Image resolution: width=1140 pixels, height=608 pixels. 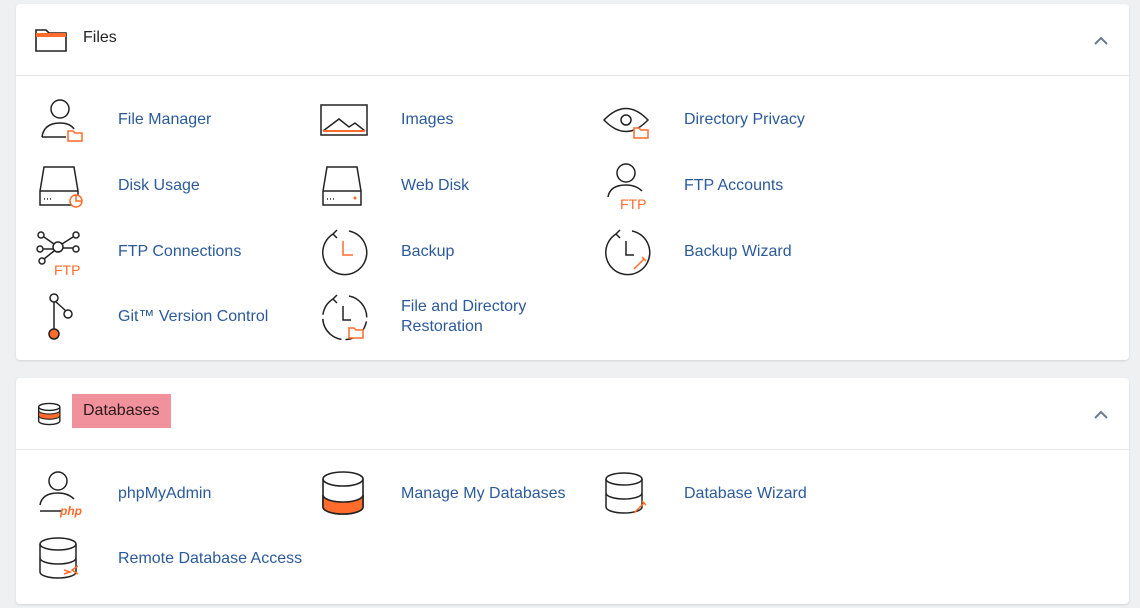 What do you see at coordinates (62, 252) in the screenshot?
I see `ftp-connections-icon: FTP` at bounding box center [62, 252].